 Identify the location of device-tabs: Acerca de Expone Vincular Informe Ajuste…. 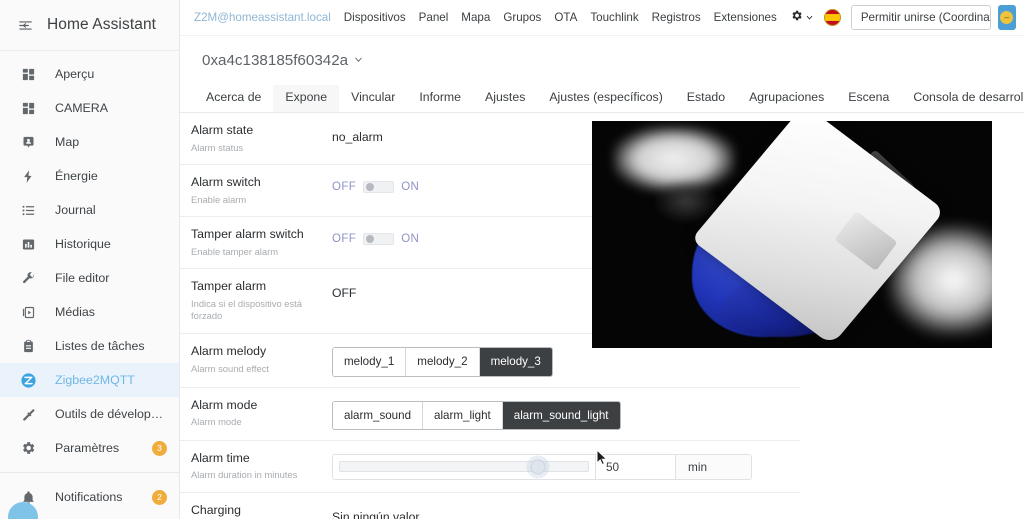
(602, 99).